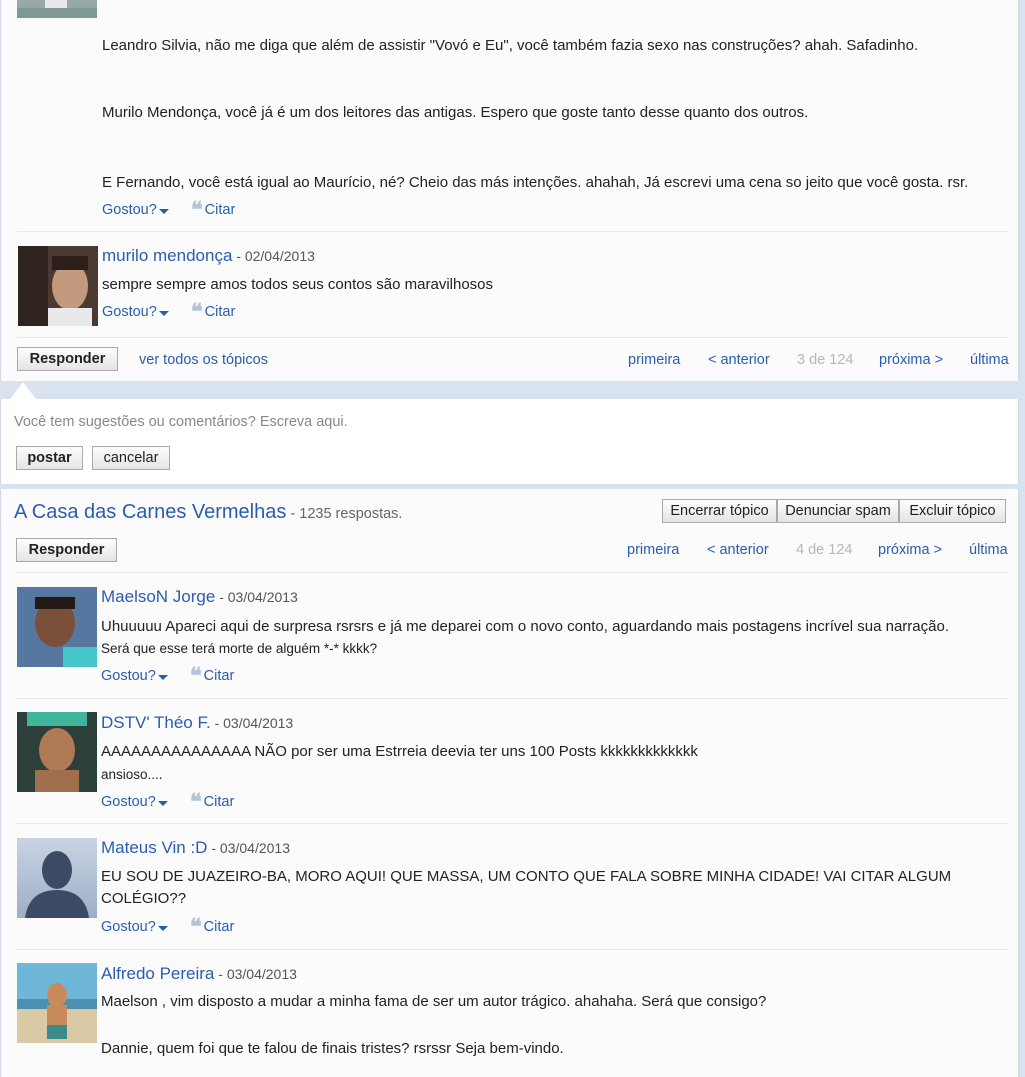 This screenshot has height=1077, width=1025. I want to click on default-avatar-icon, so click(57, 878).